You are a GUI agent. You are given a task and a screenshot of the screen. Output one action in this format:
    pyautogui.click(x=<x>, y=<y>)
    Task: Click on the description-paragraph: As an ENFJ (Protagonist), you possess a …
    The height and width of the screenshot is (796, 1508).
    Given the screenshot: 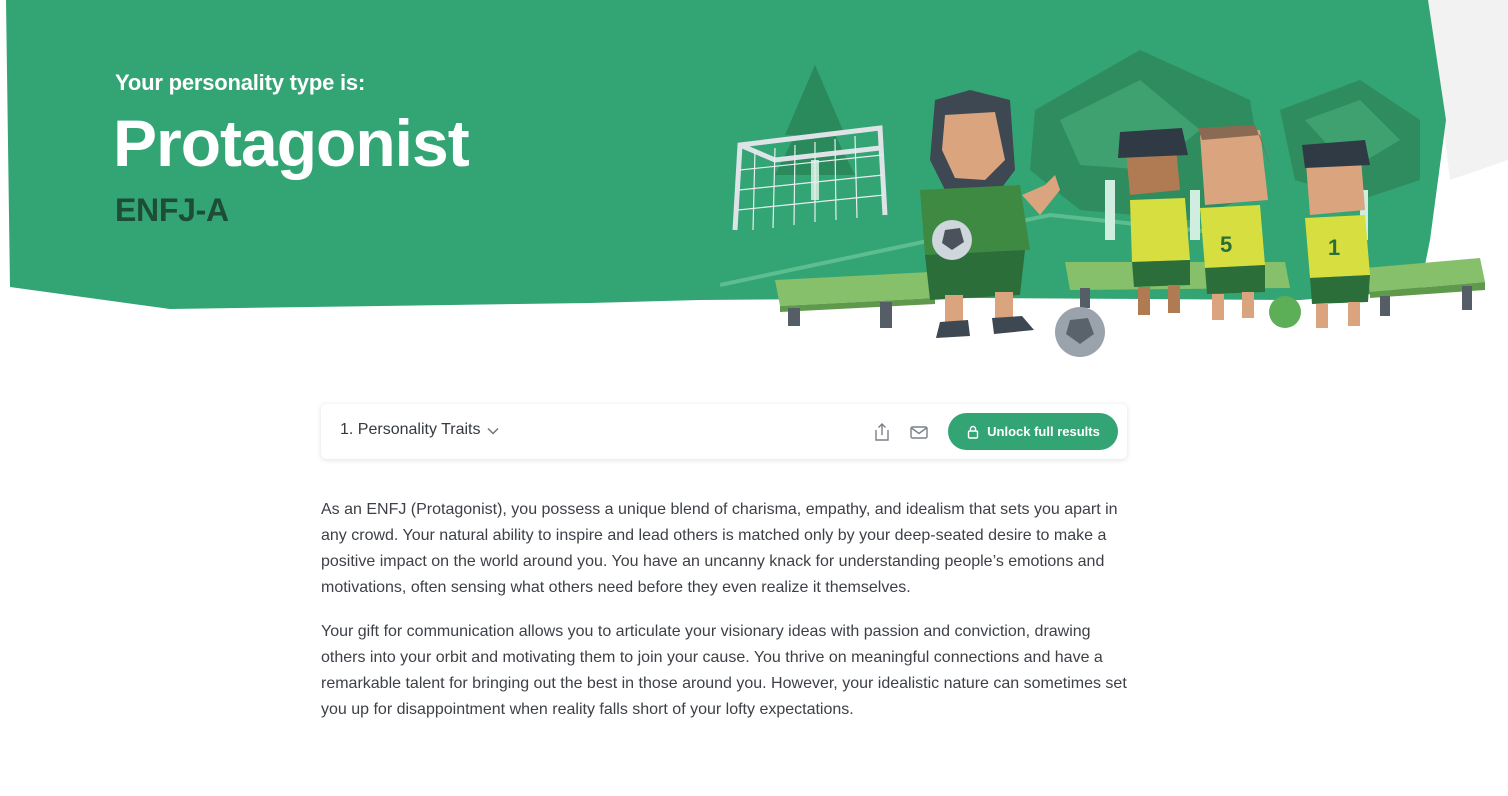 What is the action you would take?
    pyautogui.click(x=719, y=548)
    